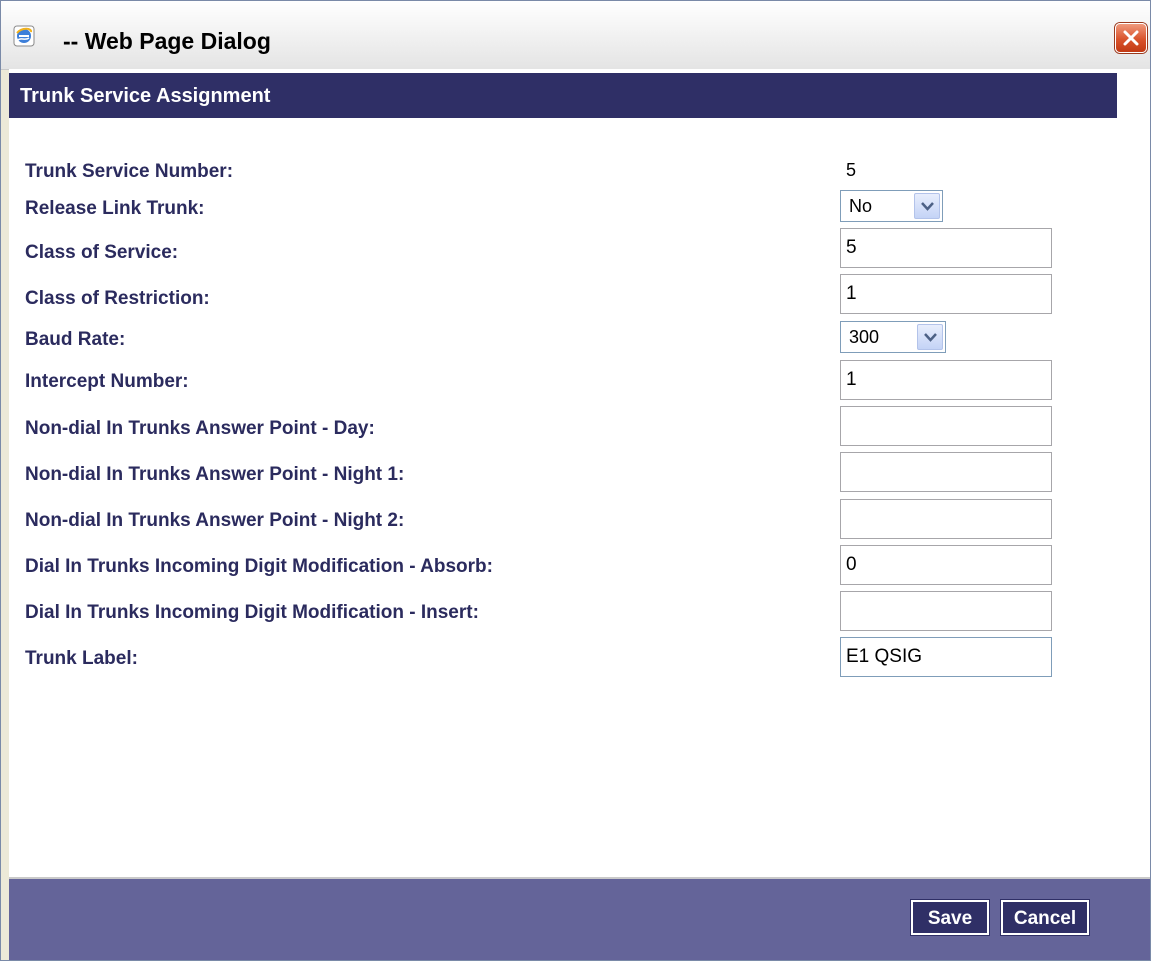 The width and height of the screenshot is (1151, 961). Describe the element at coordinates (864, 337) in the screenshot. I see `baud-rate-value: 300` at that location.